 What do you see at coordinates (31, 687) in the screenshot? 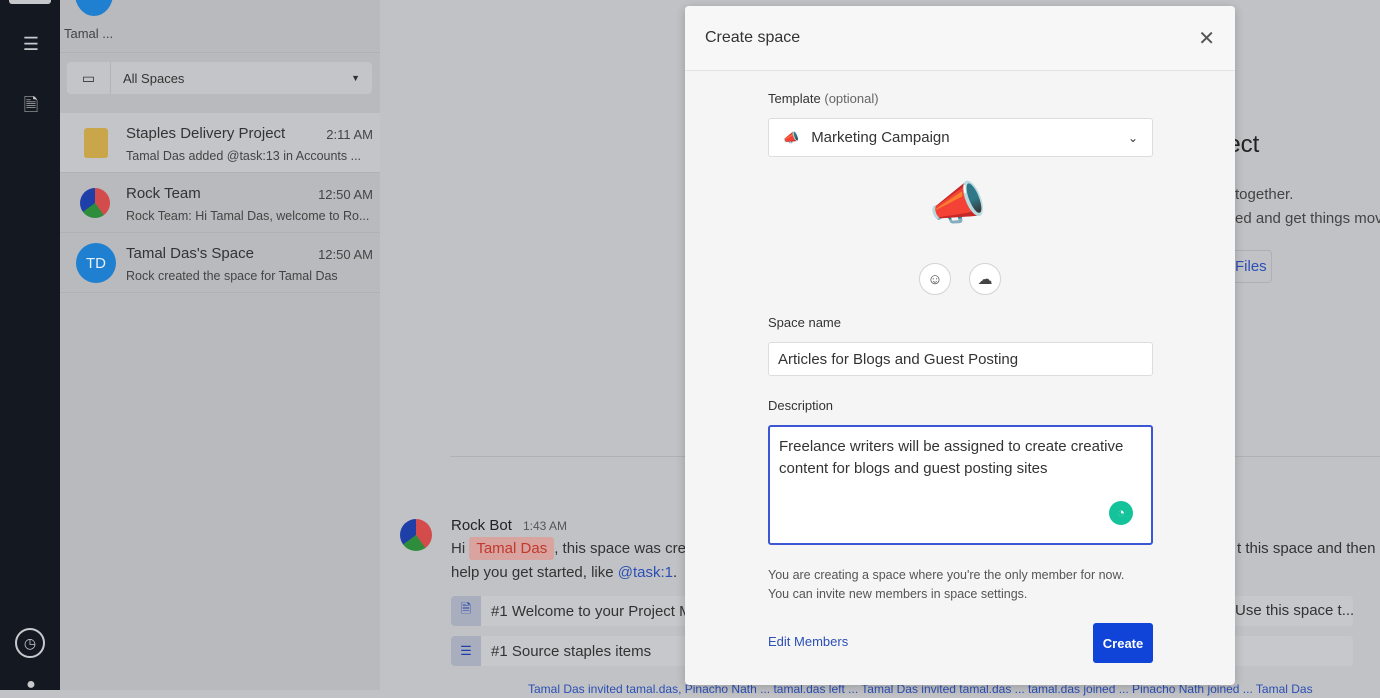
I see `bell-icon: ●` at bounding box center [31, 687].